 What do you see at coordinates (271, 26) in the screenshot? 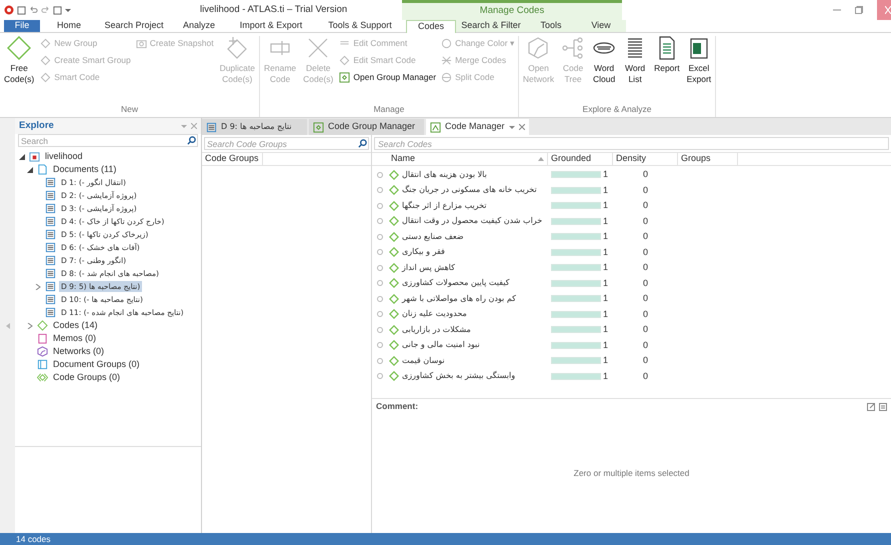
I see `ribbon-tab: Import & Export` at bounding box center [271, 26].